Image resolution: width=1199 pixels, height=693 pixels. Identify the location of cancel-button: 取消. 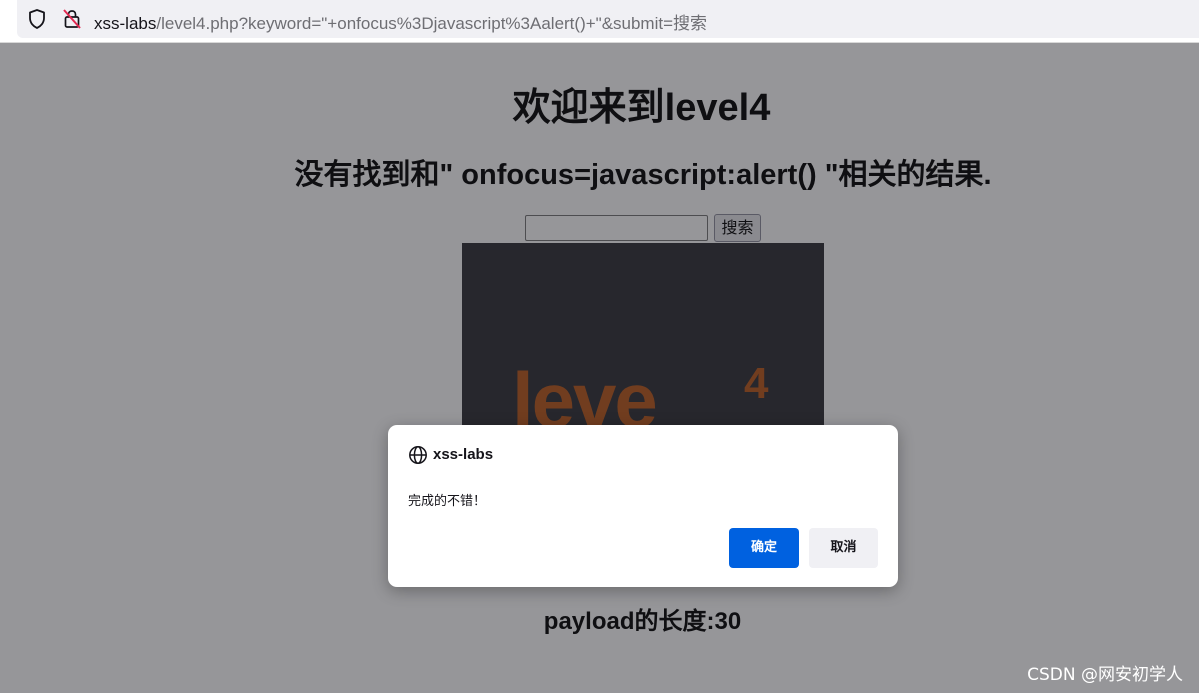
(843, 548).